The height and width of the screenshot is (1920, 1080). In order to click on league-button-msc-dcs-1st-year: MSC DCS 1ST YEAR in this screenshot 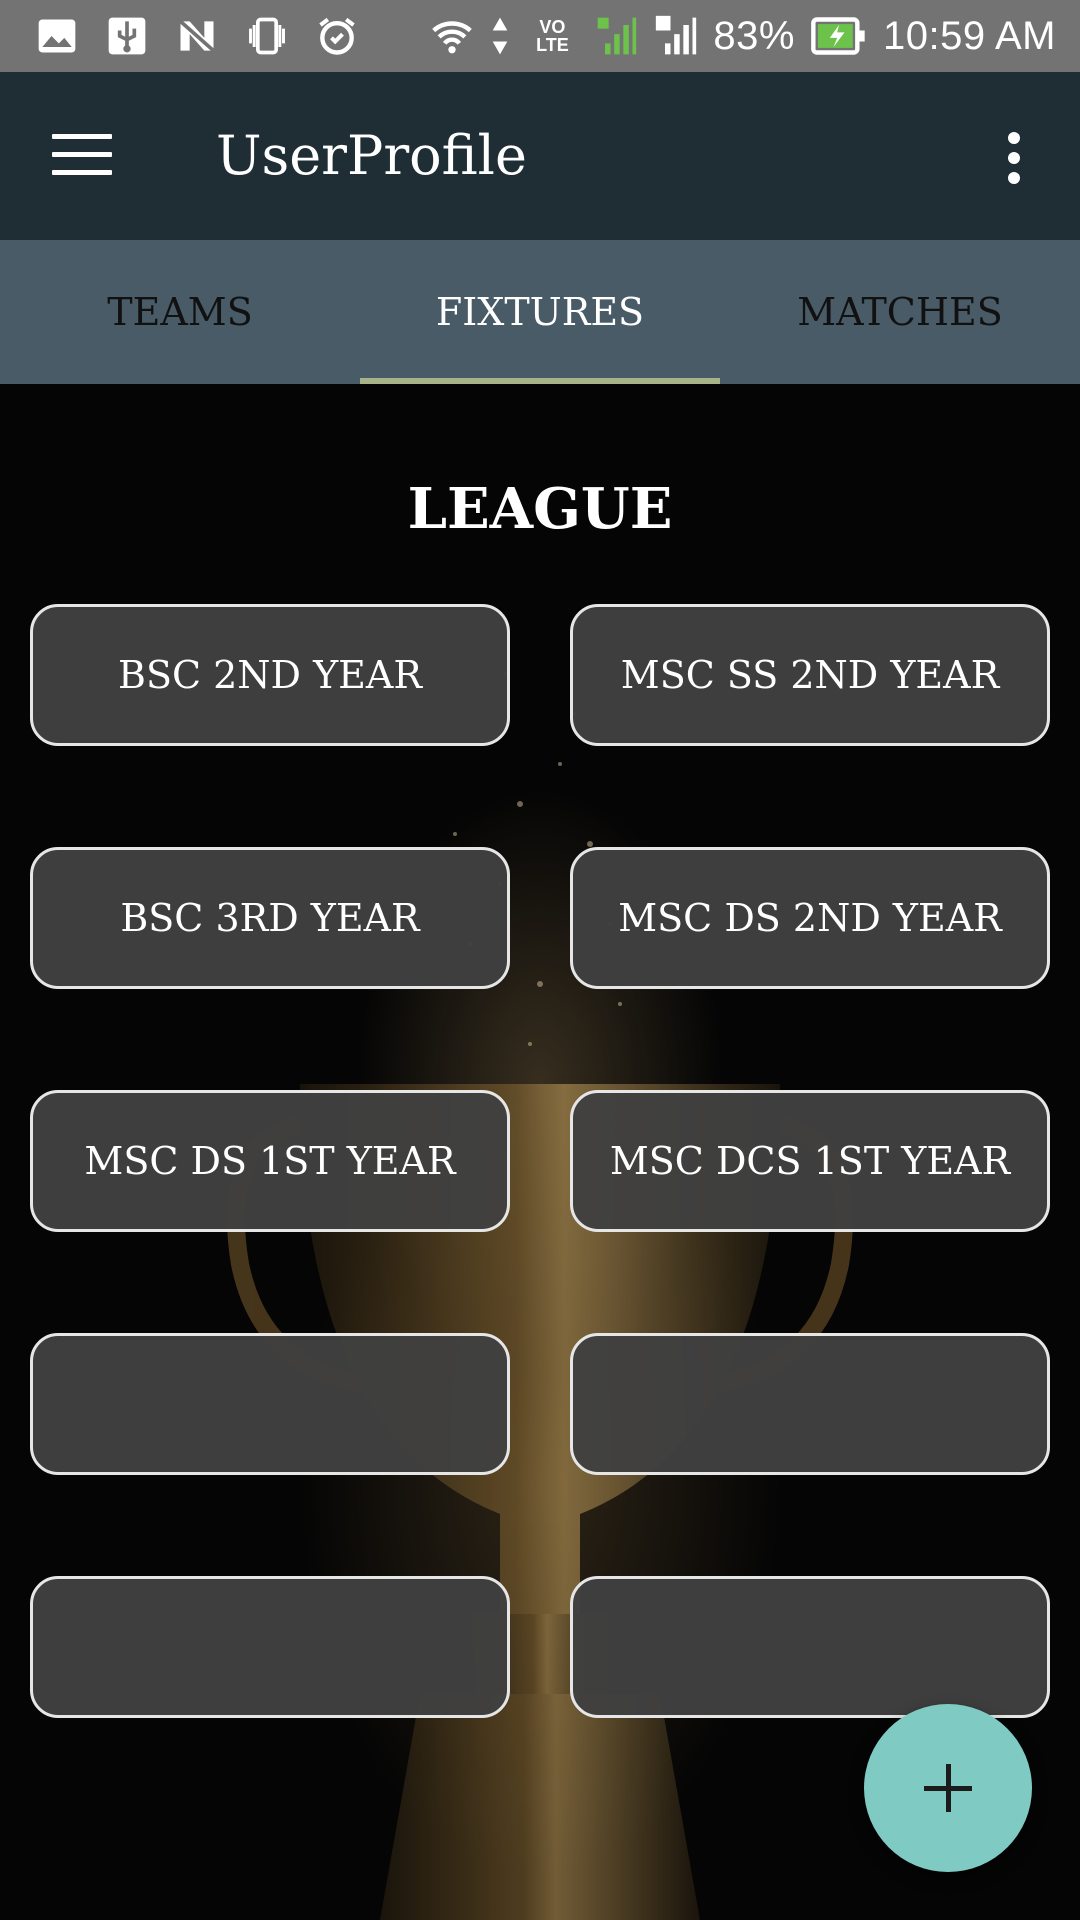, I will do `click(810, 1161)`.